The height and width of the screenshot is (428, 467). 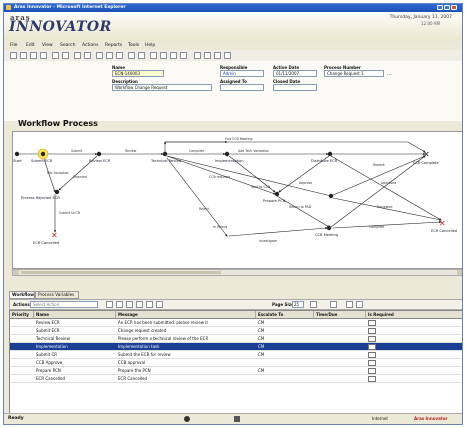 What do you see at coordinates (134, 370) in the screenshot?
I see `cell-message: Prepare the PCN` at bounding box center [134, 370].